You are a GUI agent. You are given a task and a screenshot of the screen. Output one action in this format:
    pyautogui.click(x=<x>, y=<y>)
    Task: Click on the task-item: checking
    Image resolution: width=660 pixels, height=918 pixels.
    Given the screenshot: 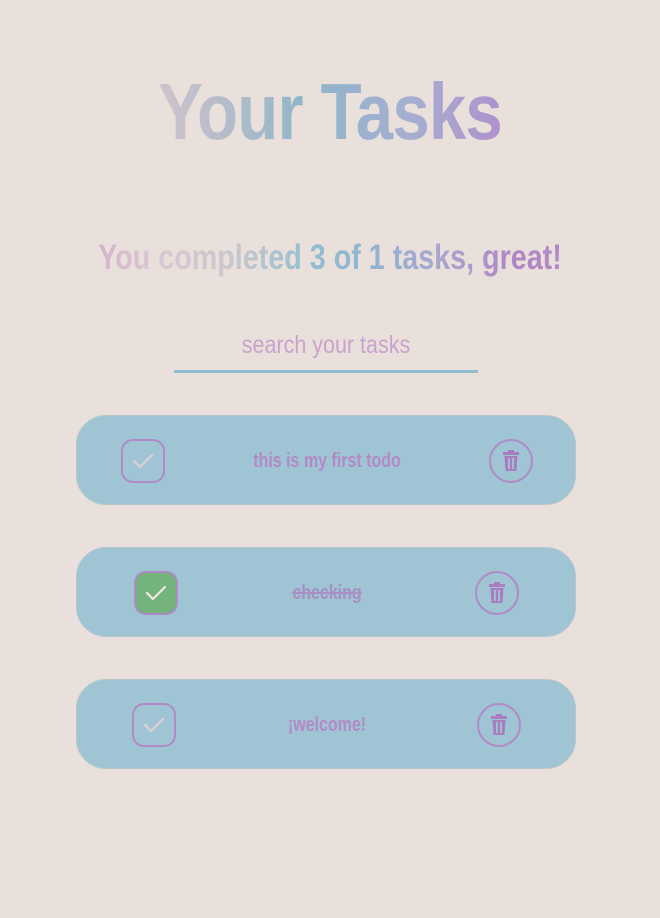 What is the action you would take?
    pyautogui.click(x=326, y=592)
    